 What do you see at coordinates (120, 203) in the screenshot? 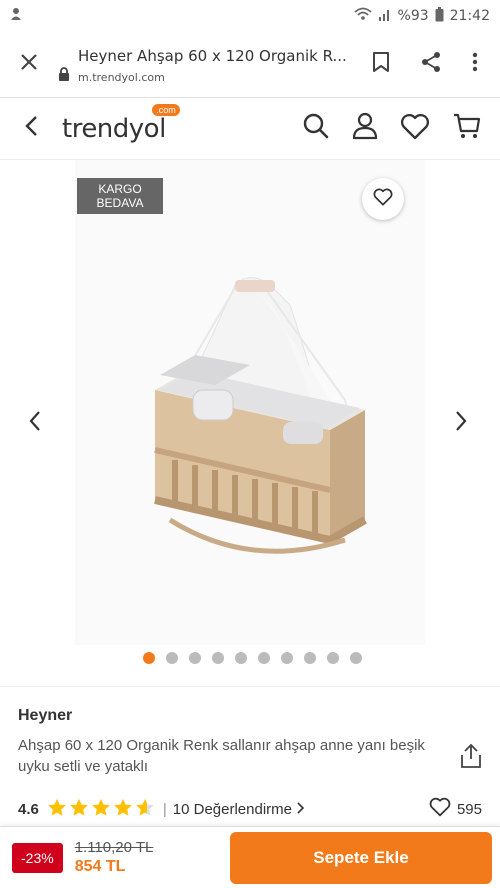
I see `badge-line2: BEDAVA` at bounding box center [120, 203].